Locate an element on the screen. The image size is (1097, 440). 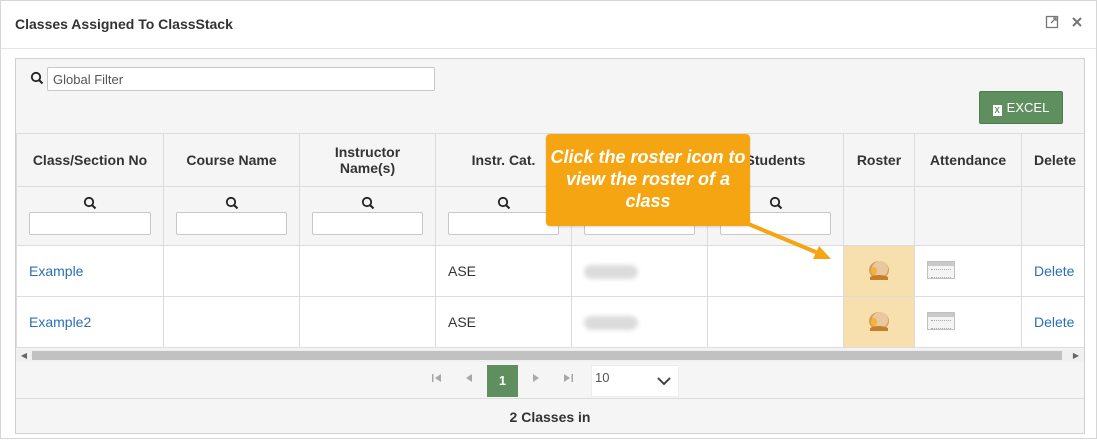
chevron-down-icon is located at coordinates (664, 381).